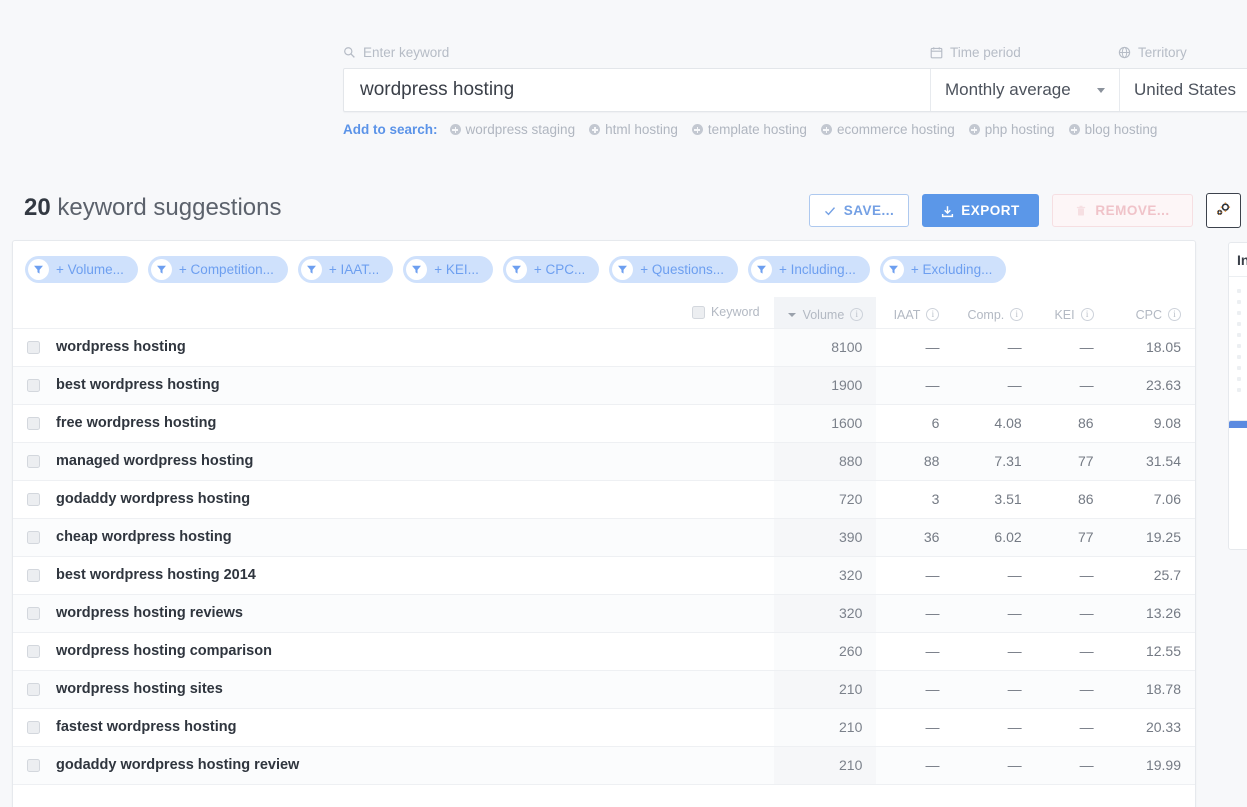 Image resolution: width=1247 pixels, height=807 pixels. What do you see at coordinates (825, 385) in the screenshot?
I see `cell-volume: 1900` at bounding box center [825, 385].